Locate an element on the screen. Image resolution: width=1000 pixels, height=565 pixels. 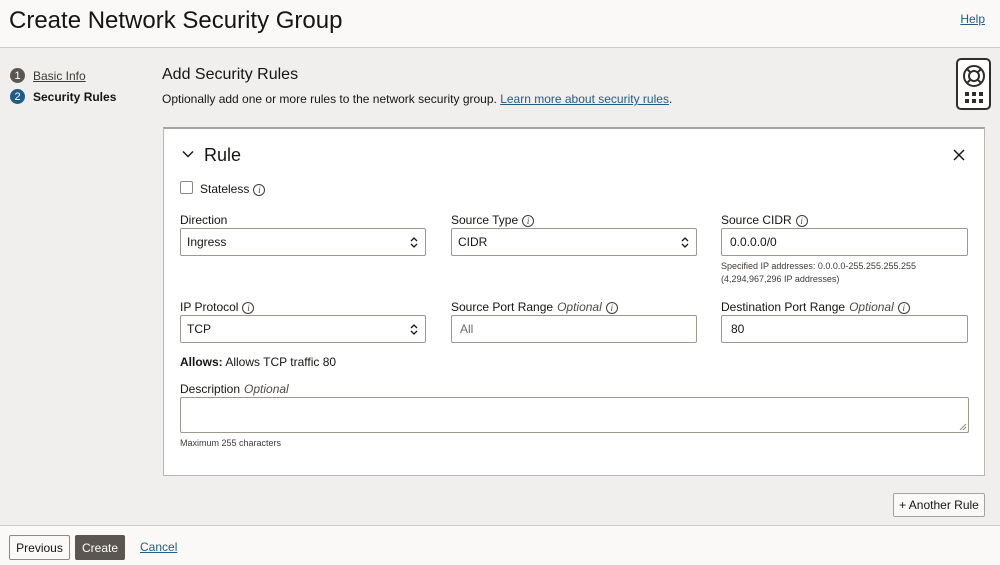
footer-bar: Previous Create Cancel is located at coordinates (500, 545).